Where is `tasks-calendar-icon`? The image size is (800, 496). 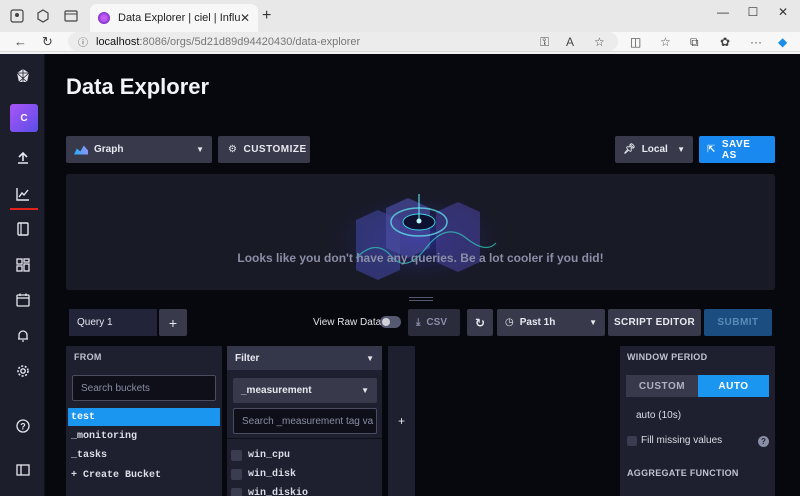
tasks-calendar-icon is located at coordinates (23, 300).